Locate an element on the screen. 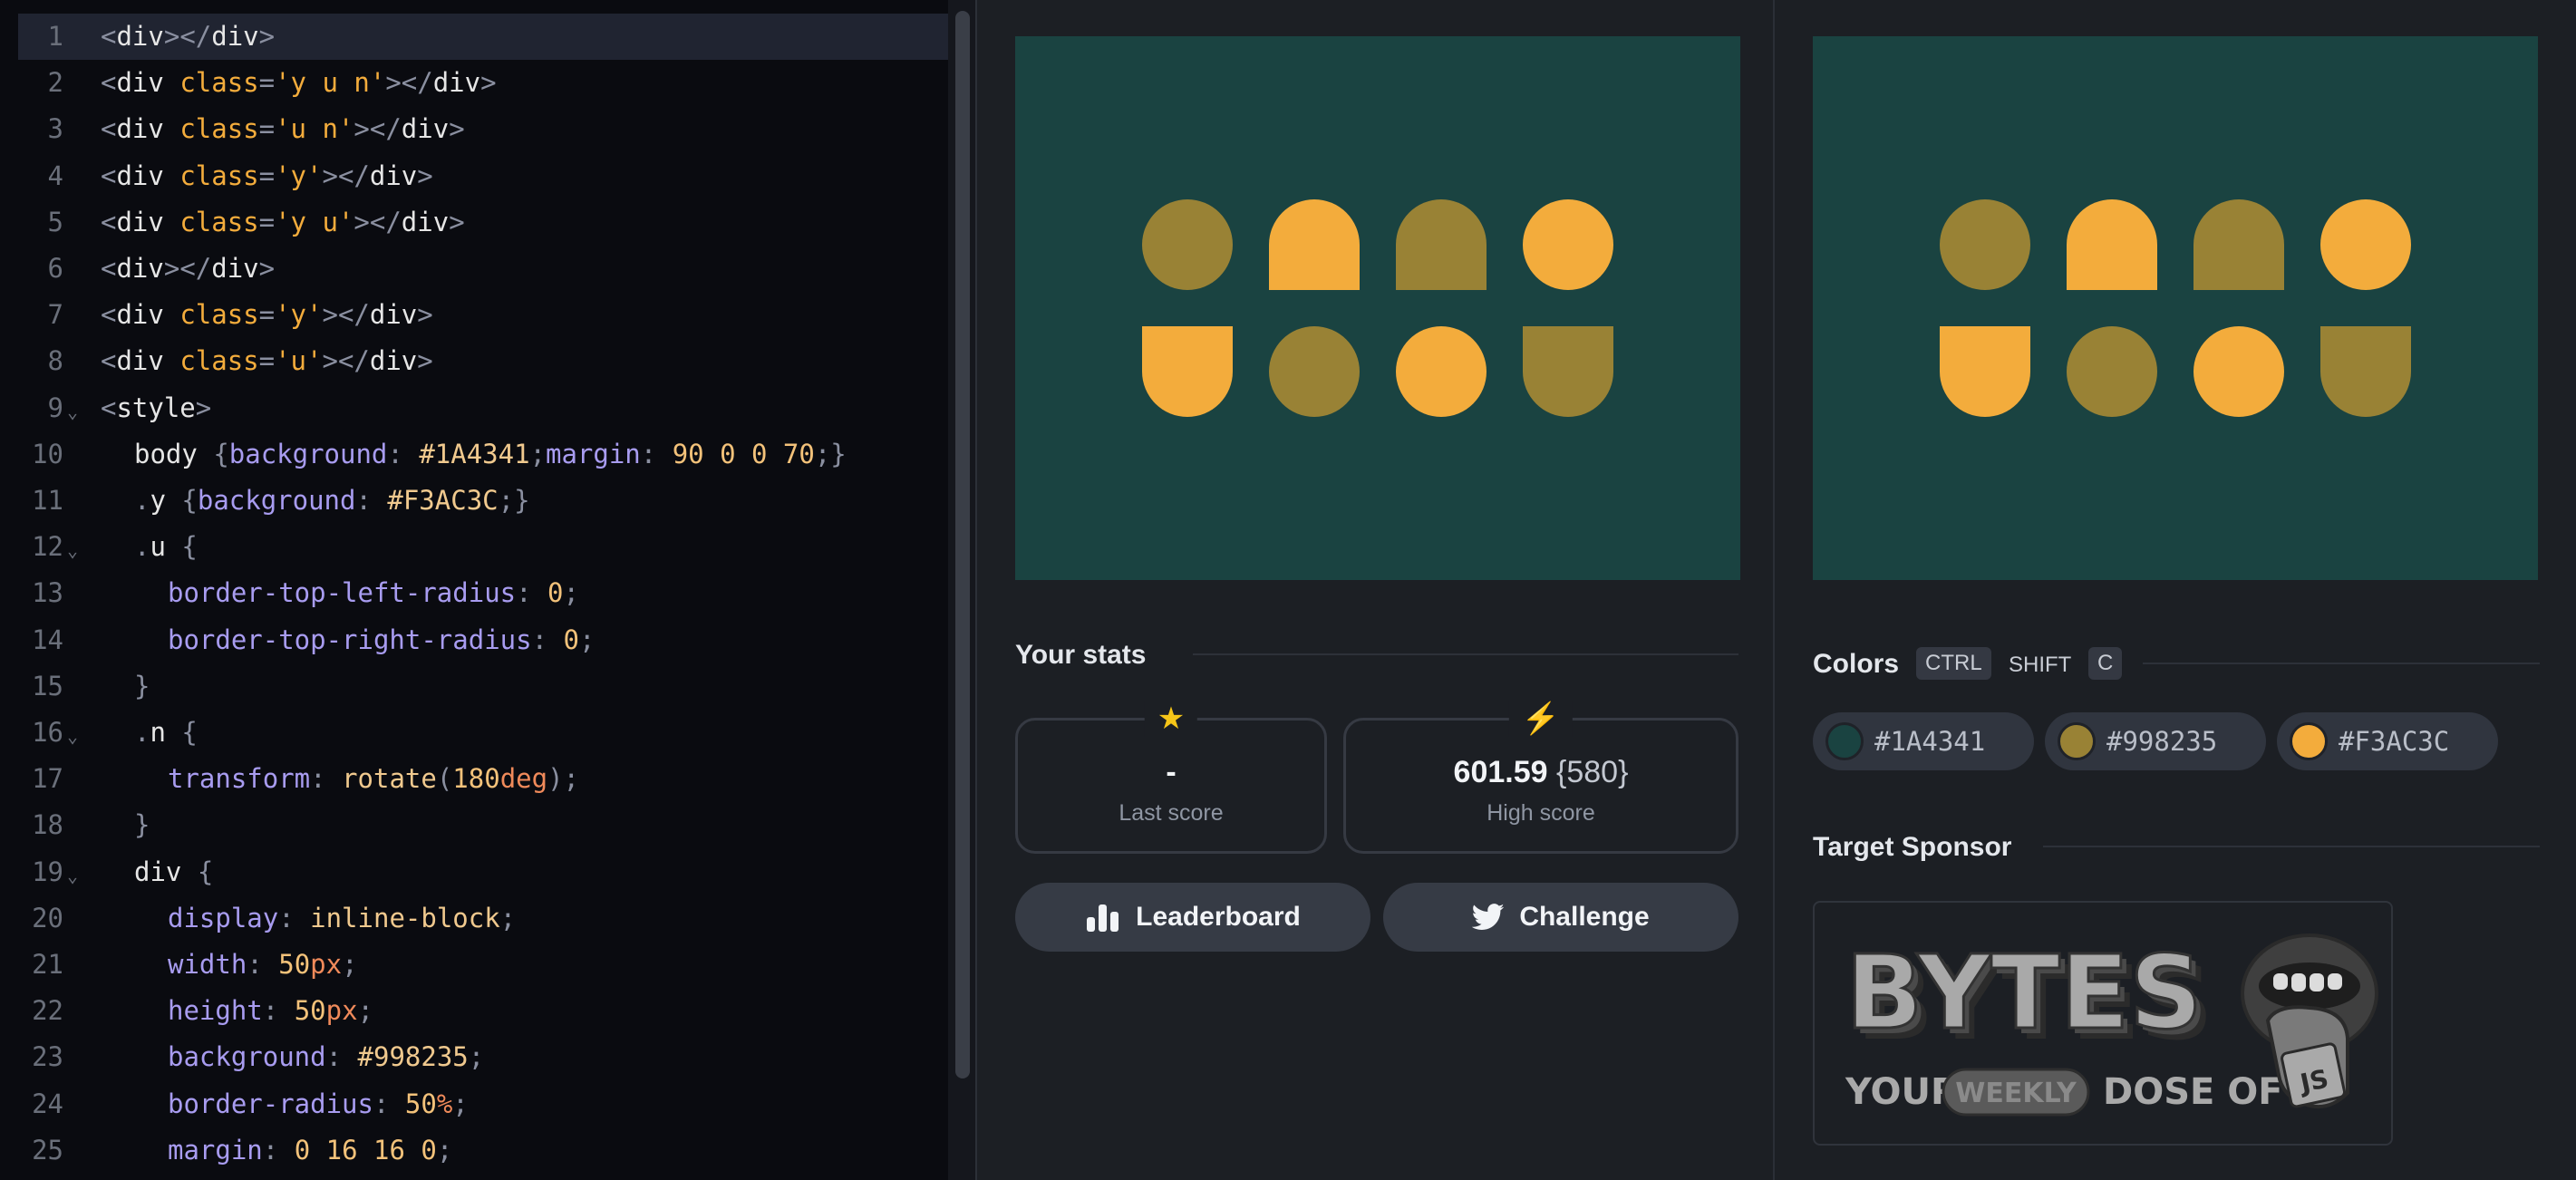  code-text: width: 50px; is located at coordinates (263, 965).